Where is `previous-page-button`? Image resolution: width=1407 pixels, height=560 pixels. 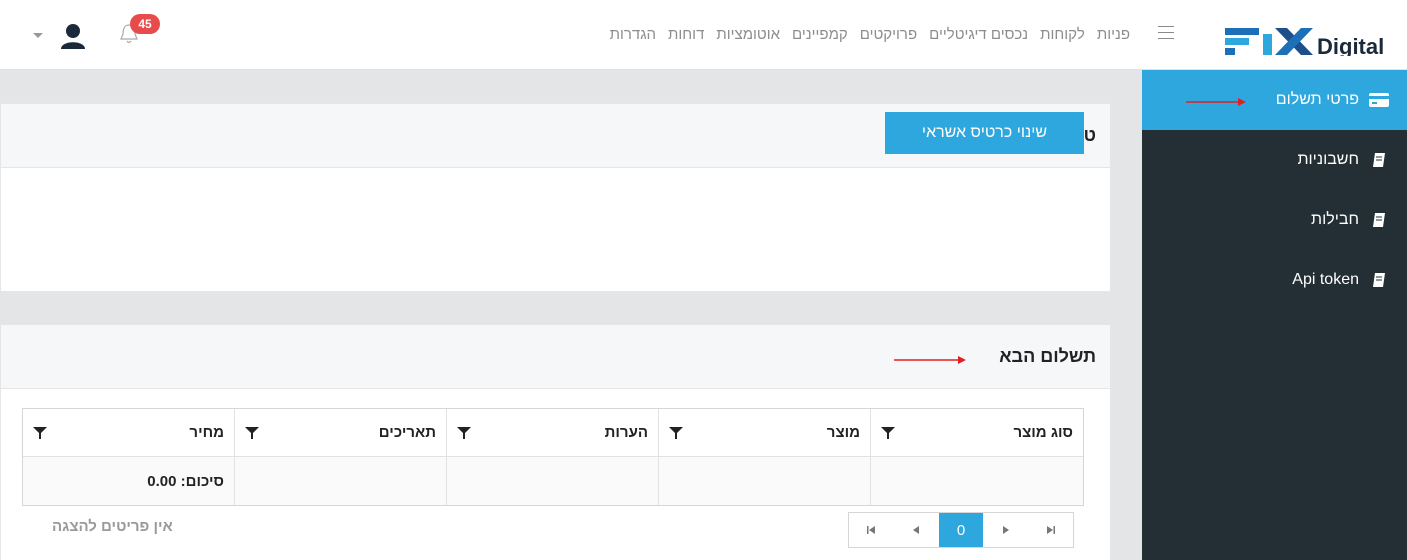
previous-page-button is located at coordinates (916, 530).